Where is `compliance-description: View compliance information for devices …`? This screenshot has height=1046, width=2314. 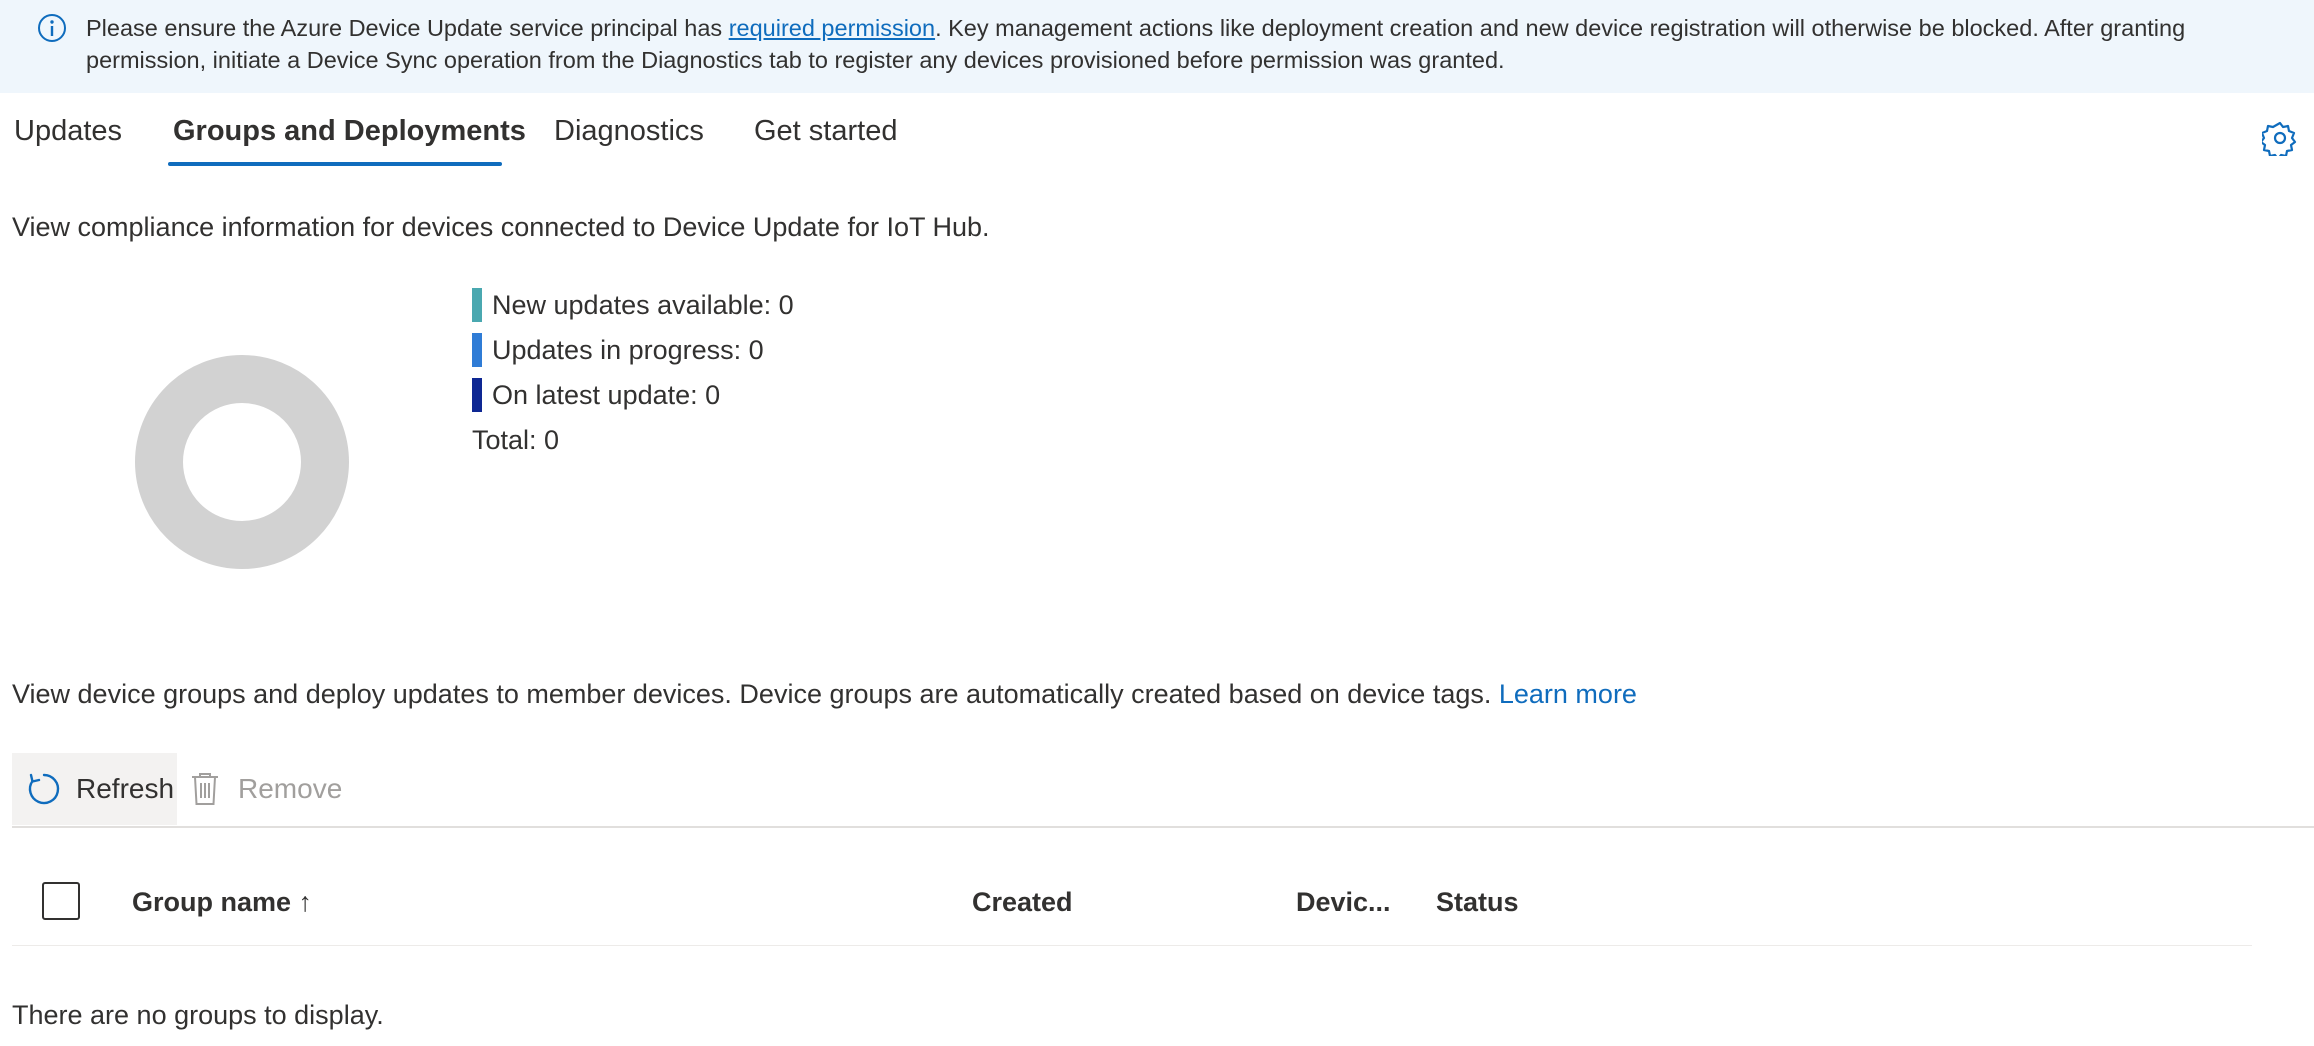
compliance-description: View compliance information for devices … is located at coordinates (501, 227).